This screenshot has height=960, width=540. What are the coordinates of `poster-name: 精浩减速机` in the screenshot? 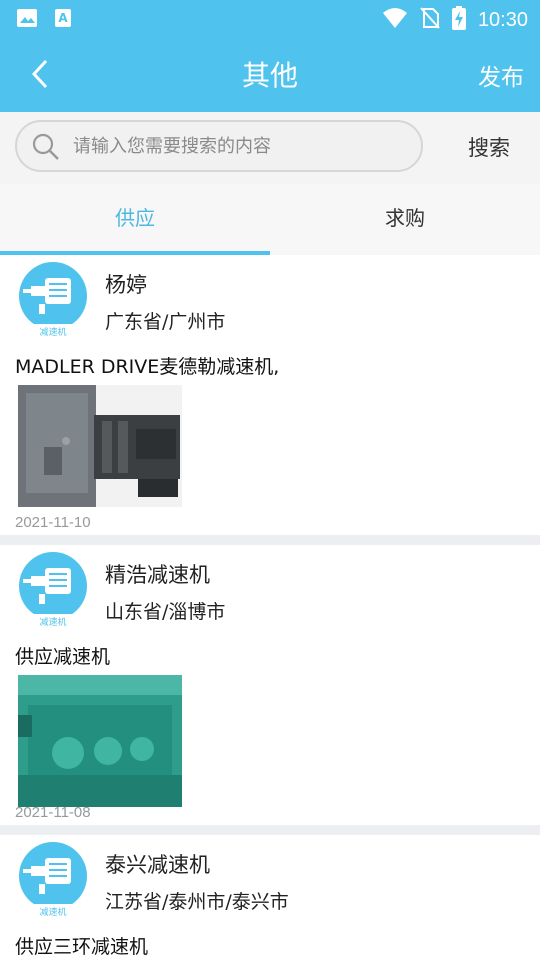 It's located at (157, 575).